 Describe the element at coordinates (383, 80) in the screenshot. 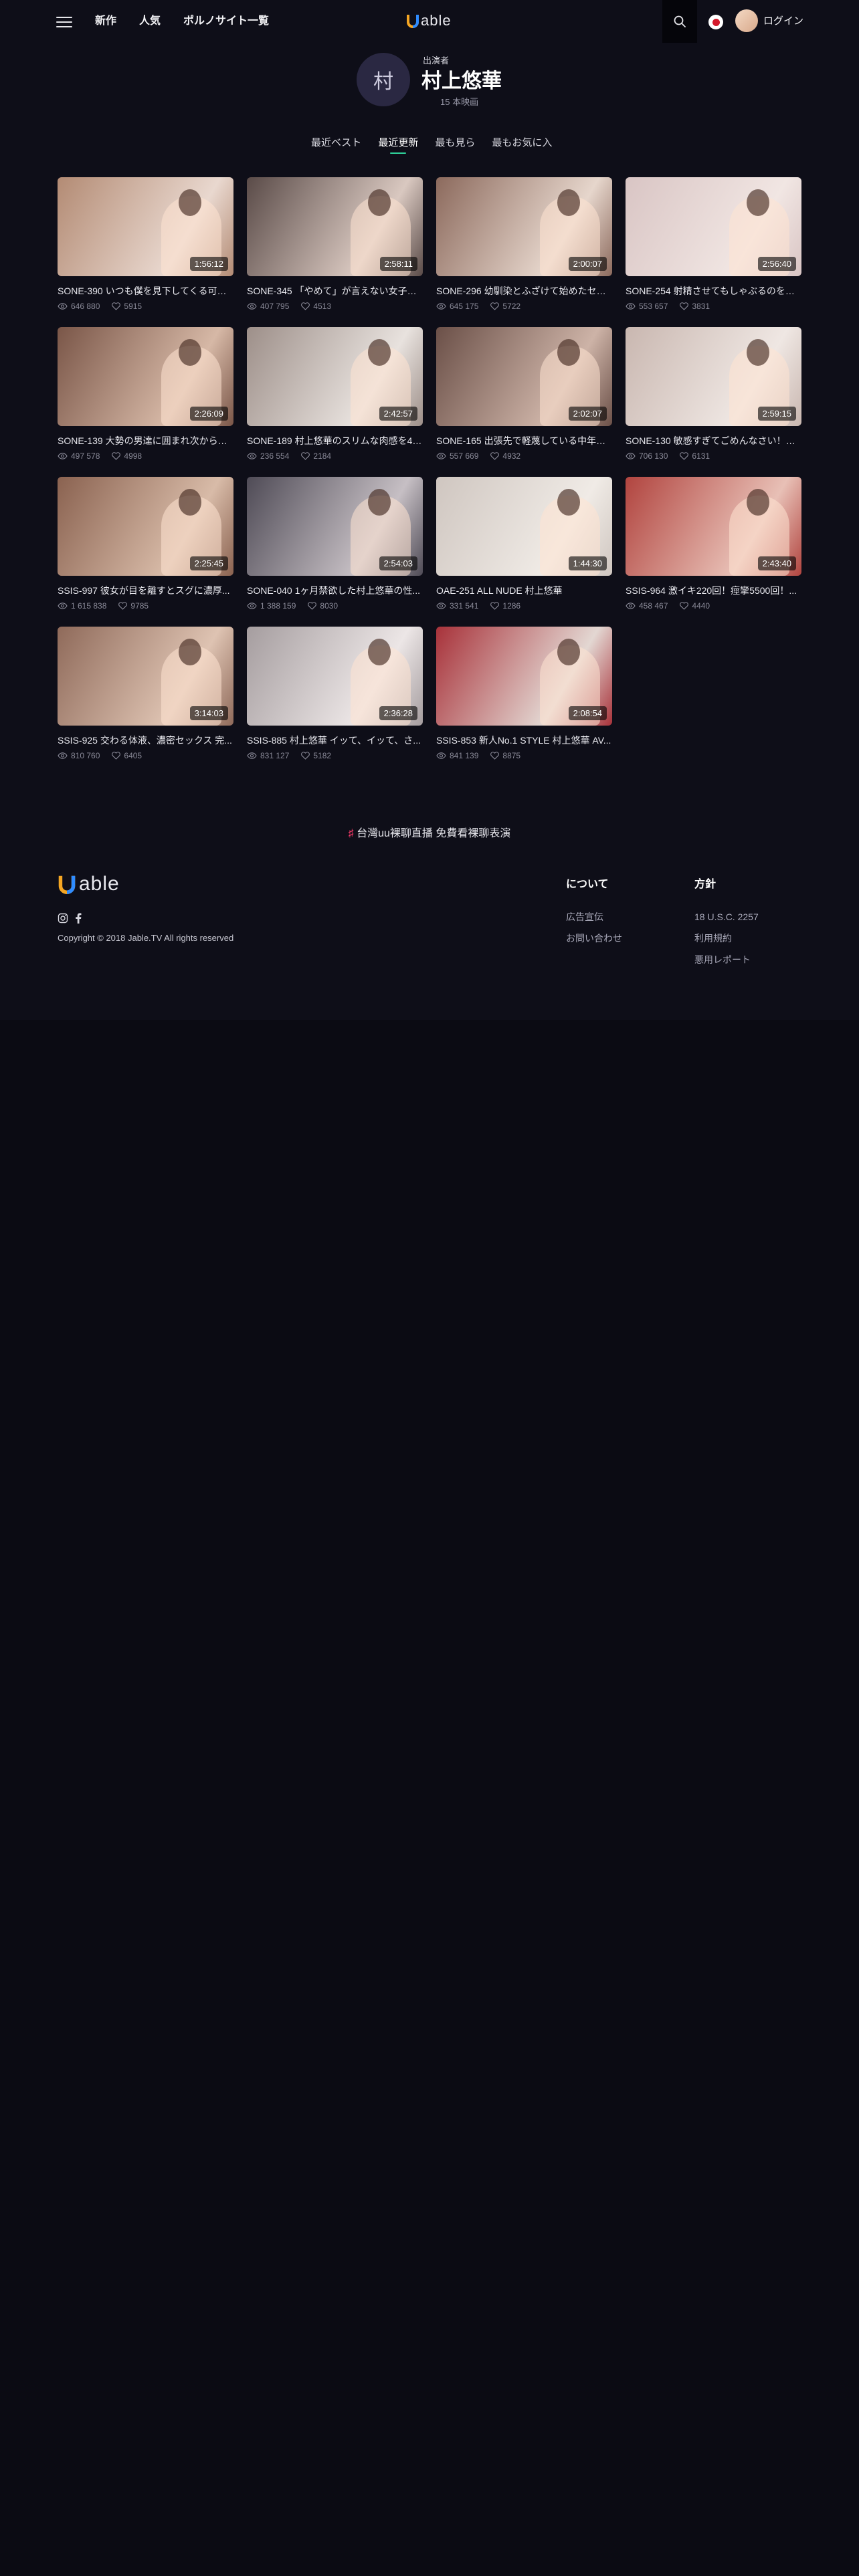

I see `model-avatar: 村` at that location.